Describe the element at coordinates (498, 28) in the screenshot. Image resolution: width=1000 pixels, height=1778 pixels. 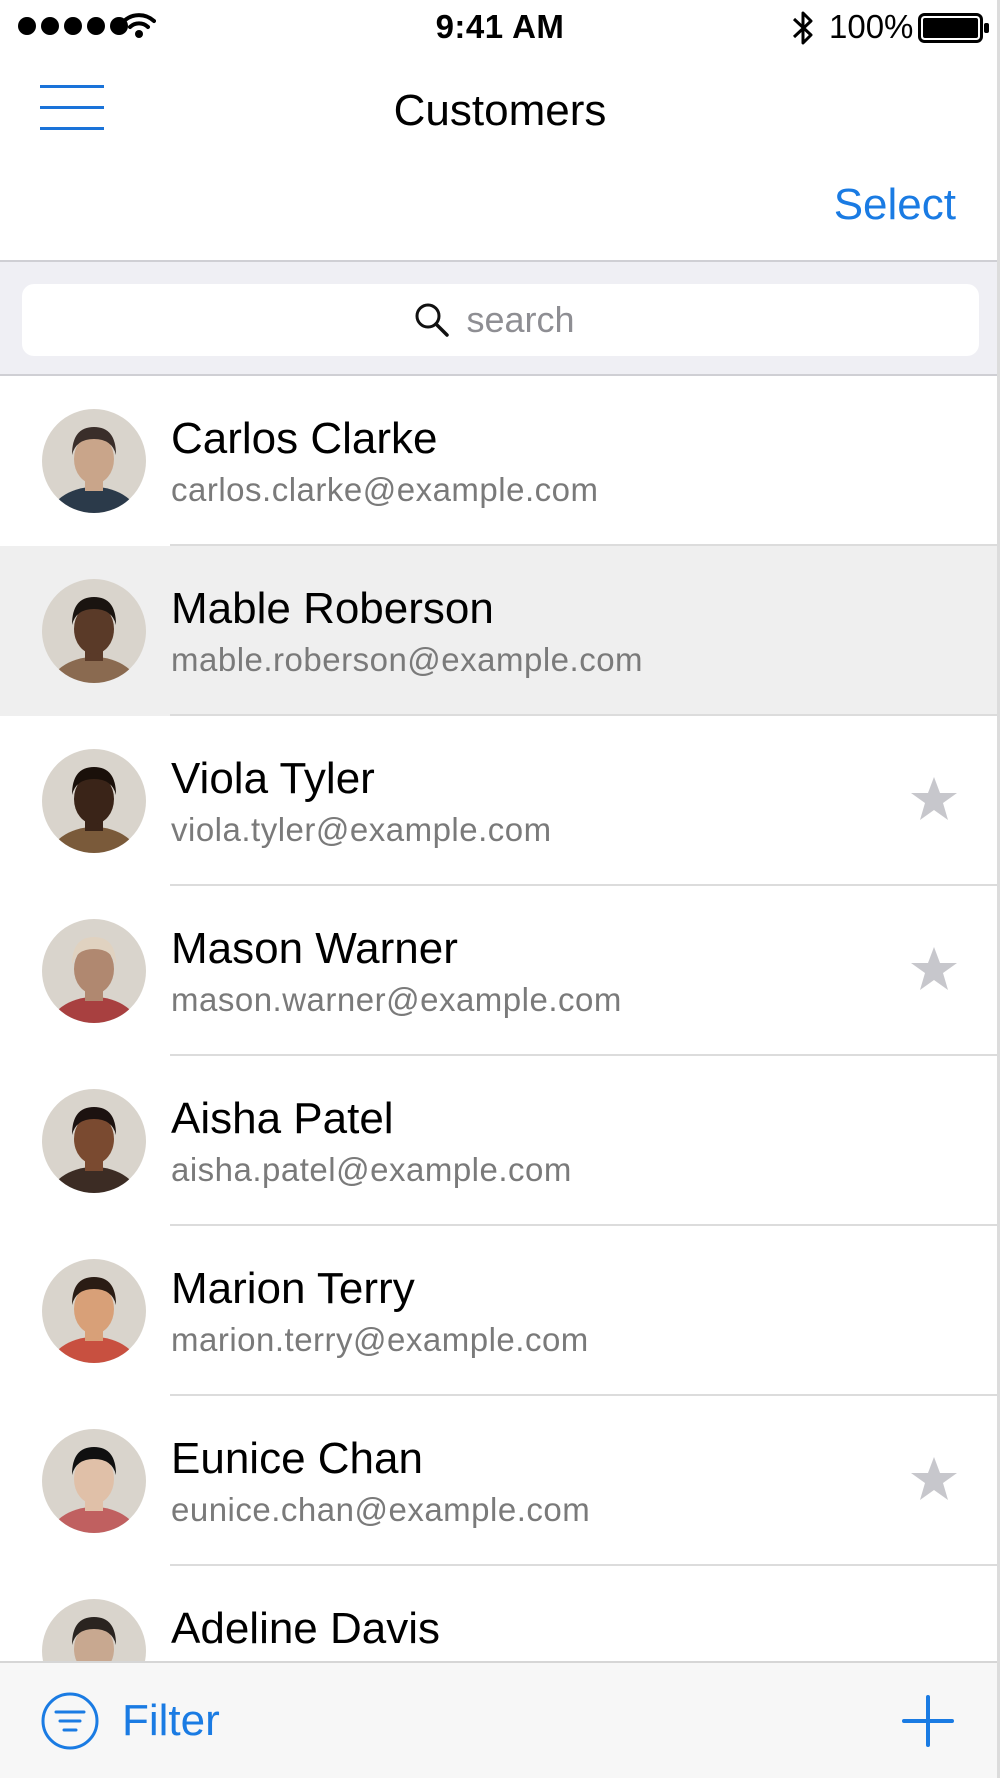
I see `status-bar: 9:41 AM 100%` at that location.